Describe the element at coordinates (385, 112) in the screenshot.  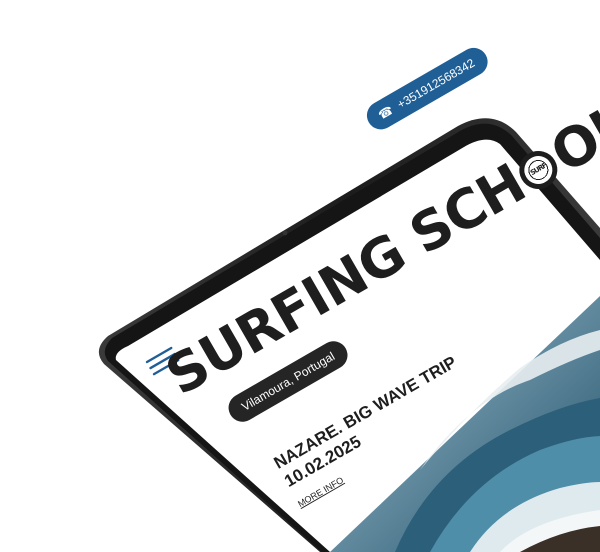
I see `phone-icon: ☎` at that location.